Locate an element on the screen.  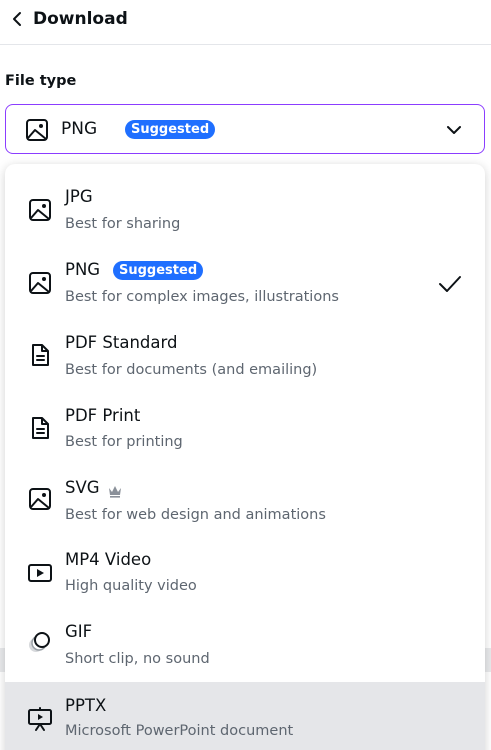
file-type-label: File type is located at coordinates (41, 81).